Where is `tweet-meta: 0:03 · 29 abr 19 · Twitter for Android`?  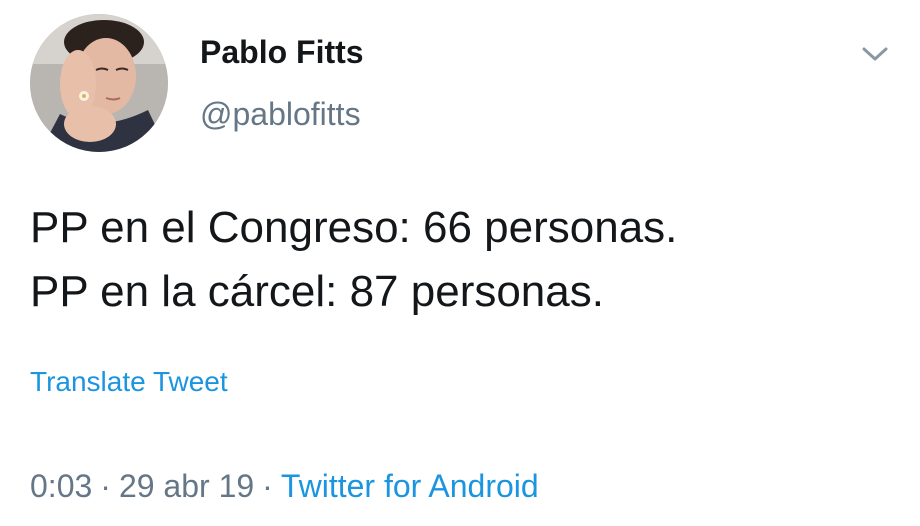 tweet-meta: 0:03 · 29 abr 19 · Twitter for Android is located at coordinates (284, 486).